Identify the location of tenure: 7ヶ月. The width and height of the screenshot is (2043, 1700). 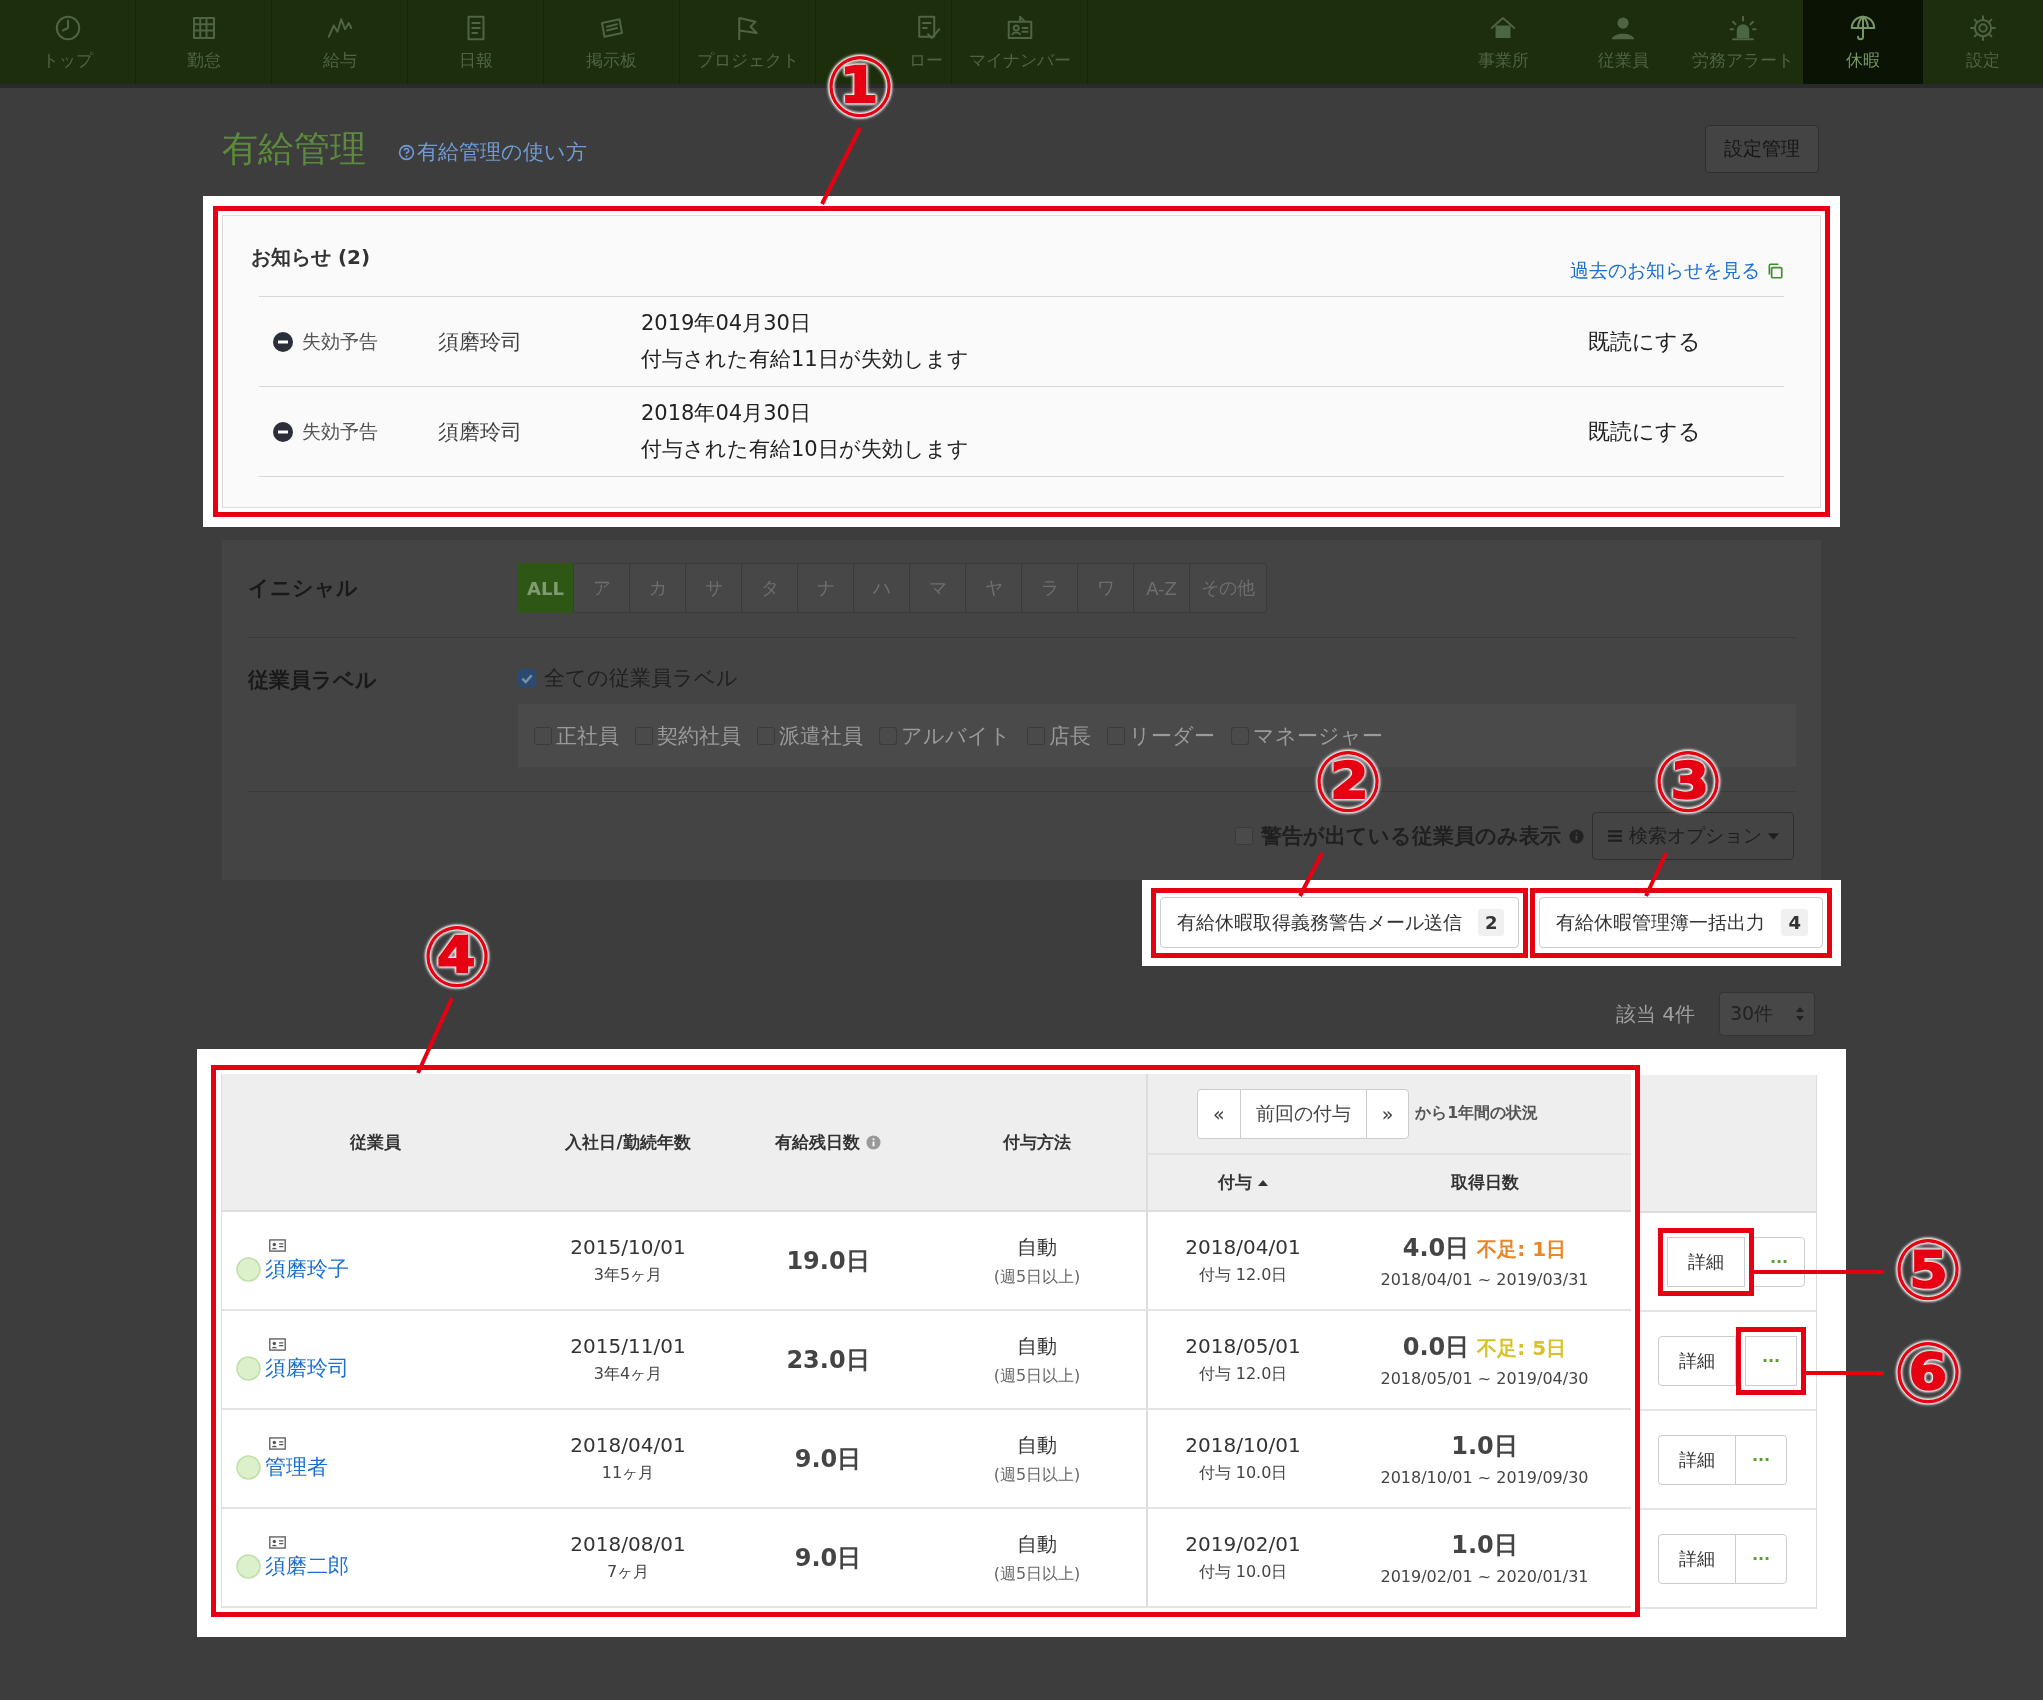
(628, 1572).